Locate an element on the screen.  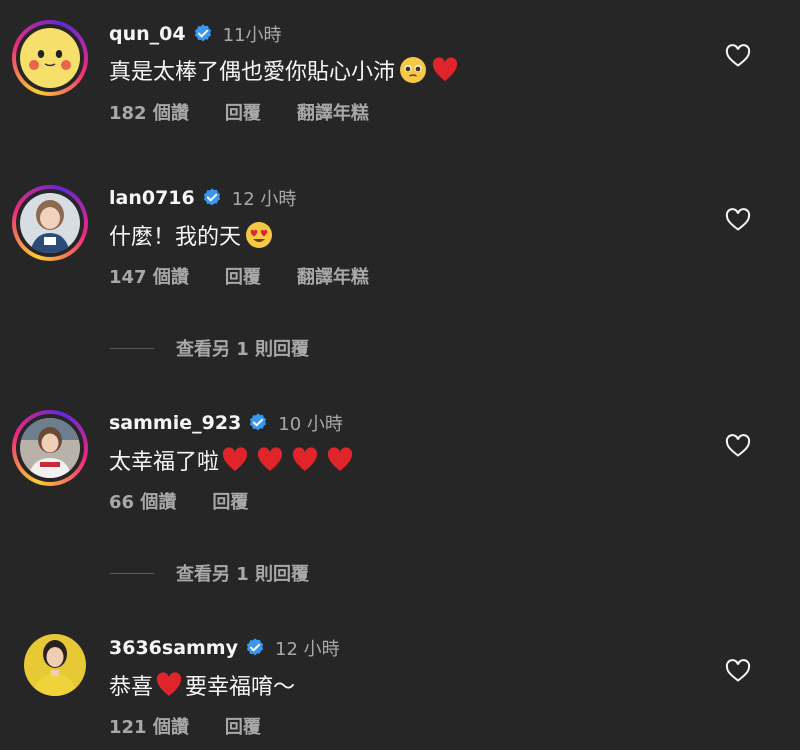
like-count: 121 個讚 is located at coordinates (149, 726).